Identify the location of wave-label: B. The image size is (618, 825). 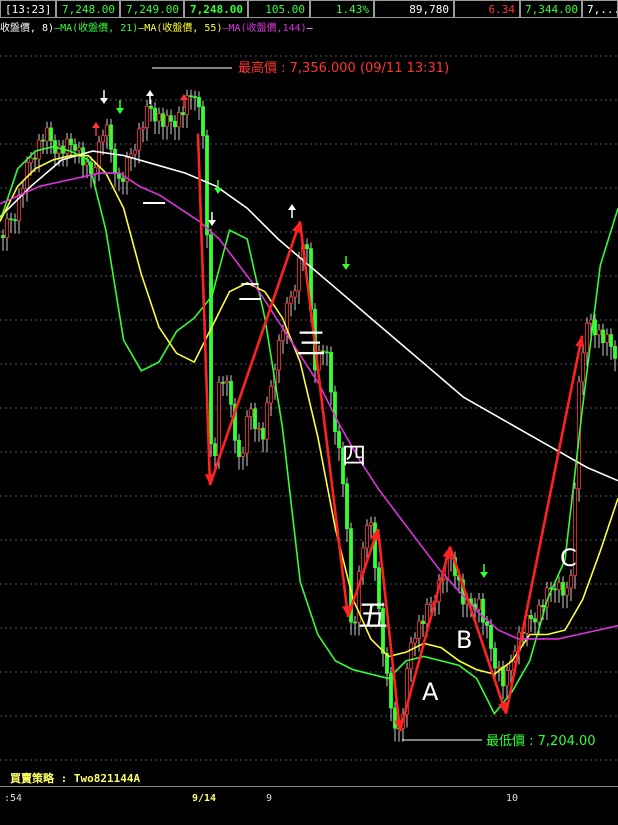
(464, 640).